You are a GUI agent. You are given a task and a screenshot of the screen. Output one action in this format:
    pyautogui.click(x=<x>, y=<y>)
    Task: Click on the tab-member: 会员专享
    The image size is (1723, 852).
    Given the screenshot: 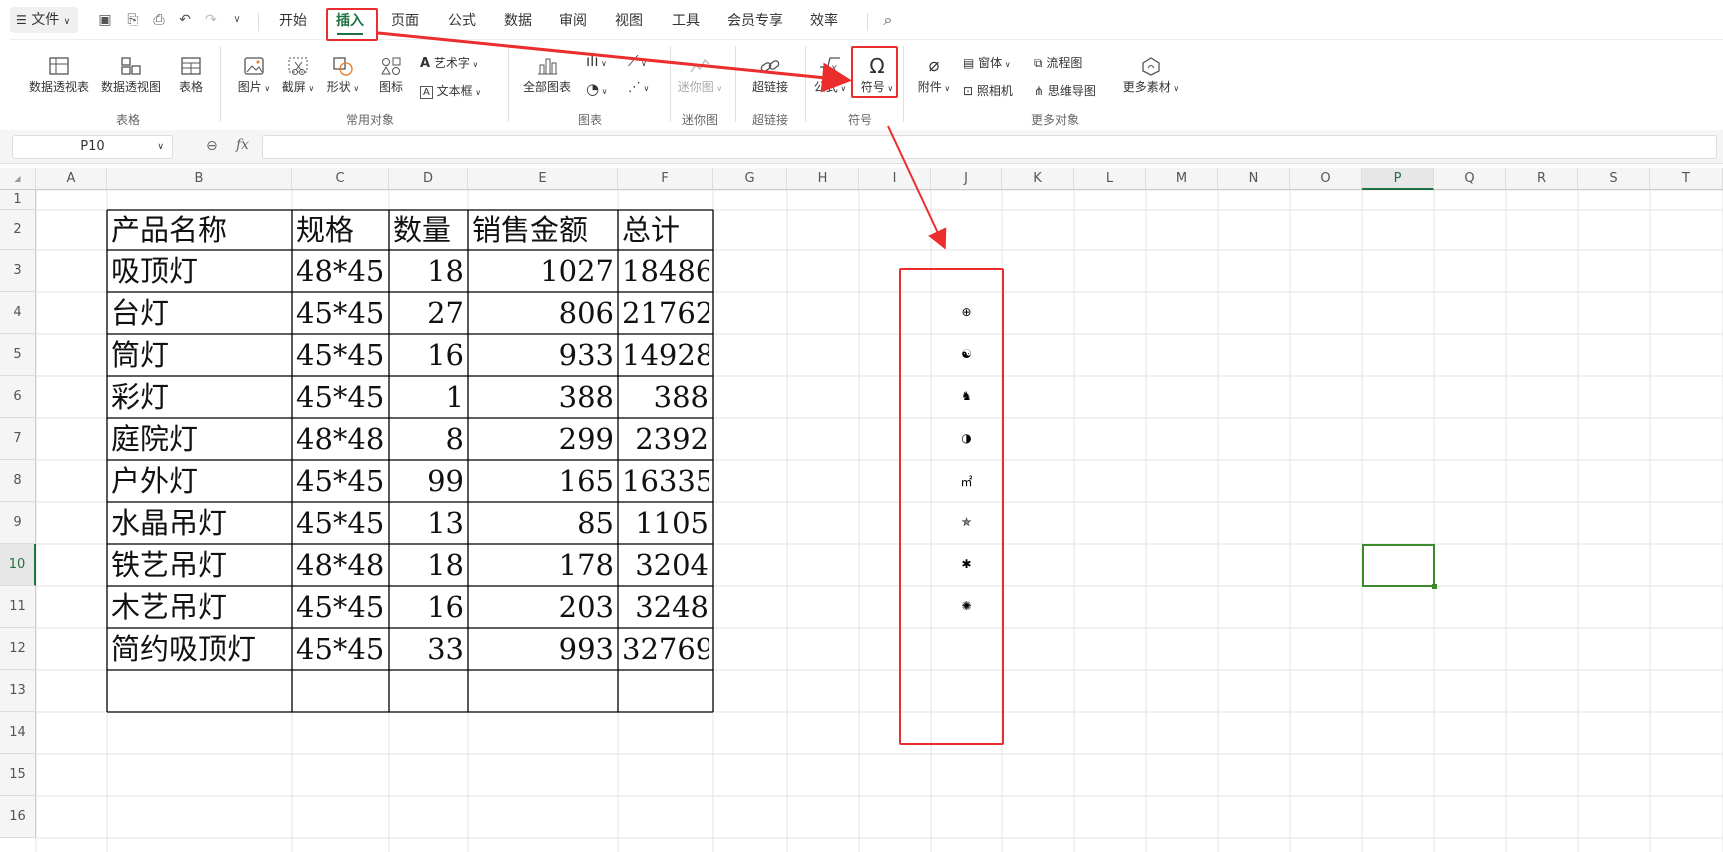 What is the action you would take?
    pyautogui.click(x=755, y=21)
    